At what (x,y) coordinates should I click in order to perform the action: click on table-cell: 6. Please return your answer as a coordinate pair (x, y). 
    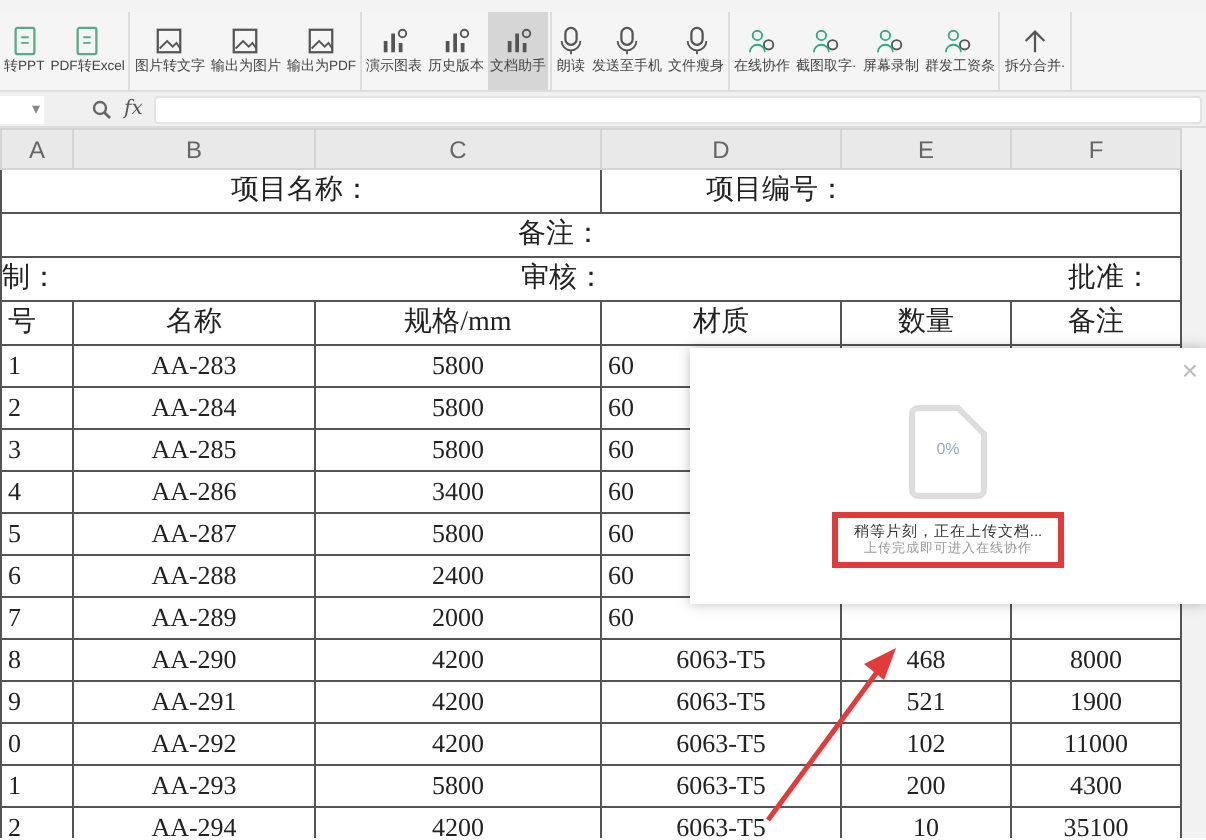
    Looking at the image, I should click on (37, 576).